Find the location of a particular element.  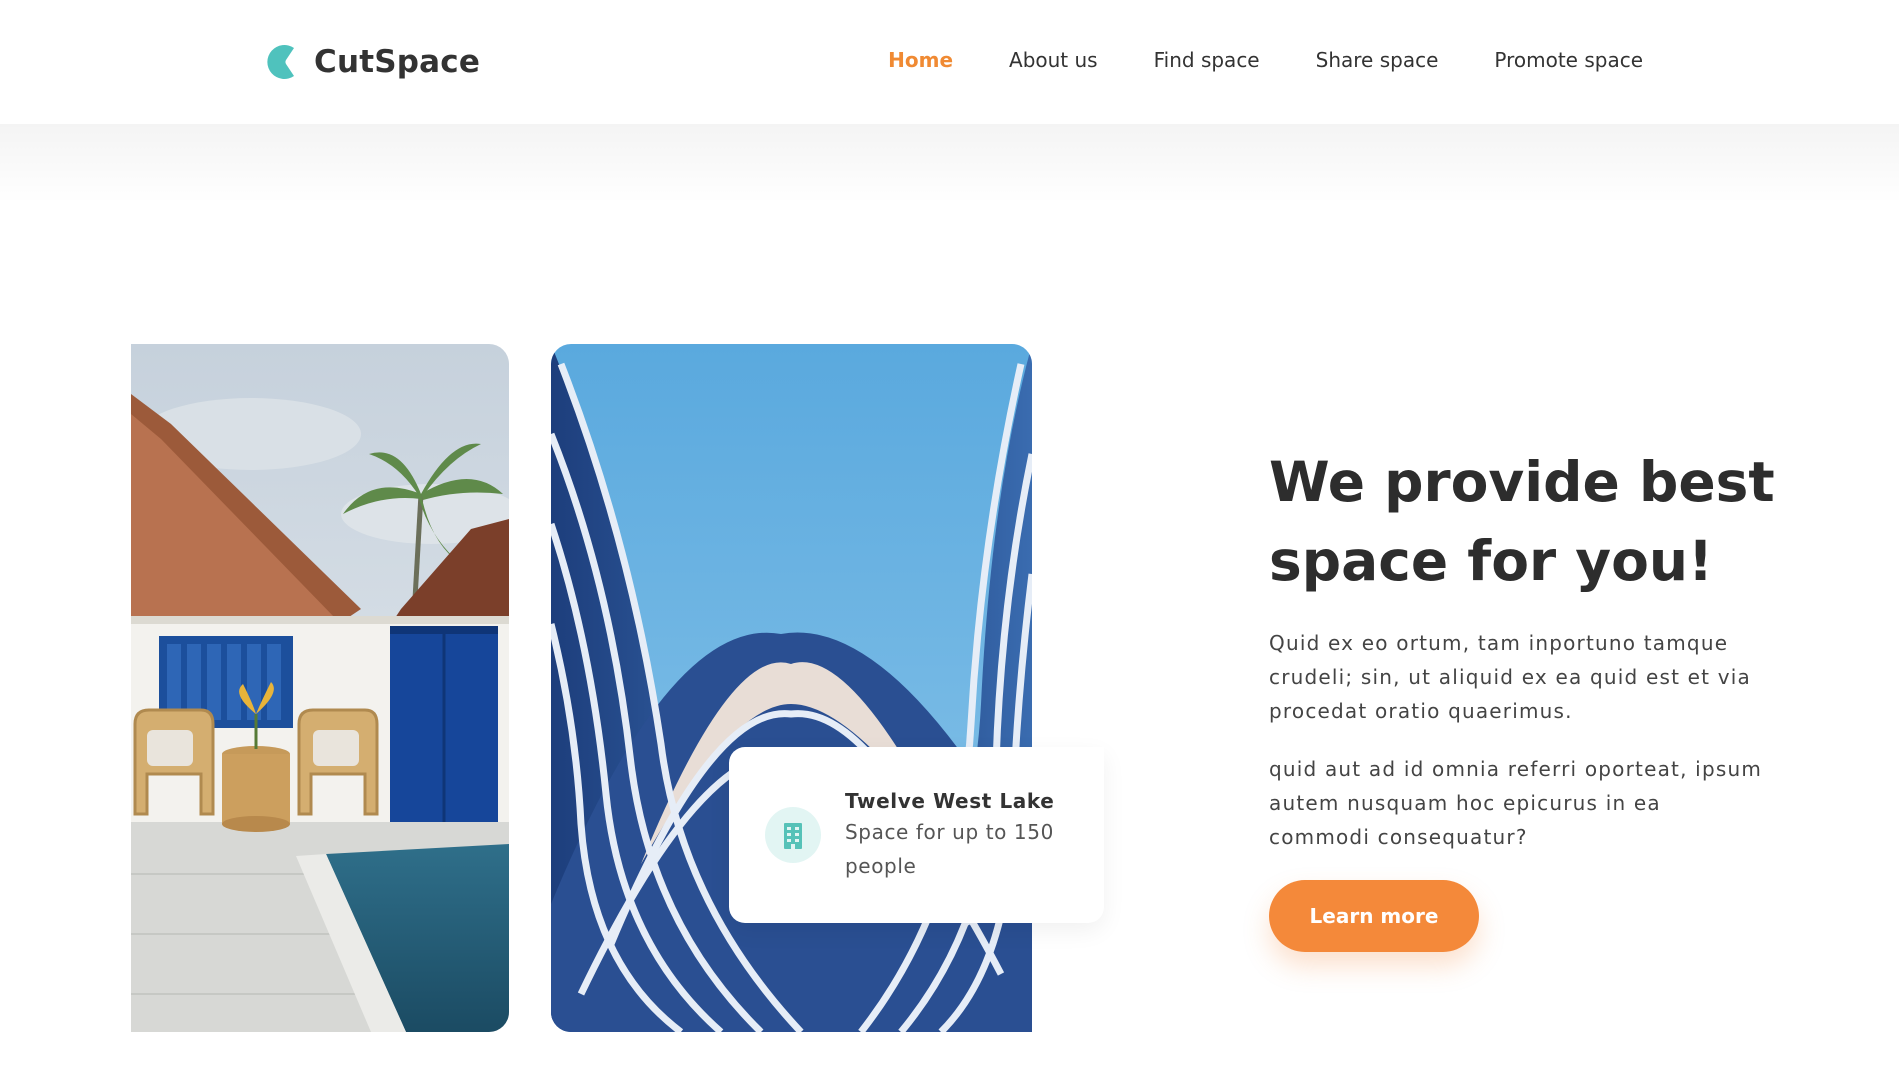

nav-item-share-space: Share space is located at coordinates (1377, 60).